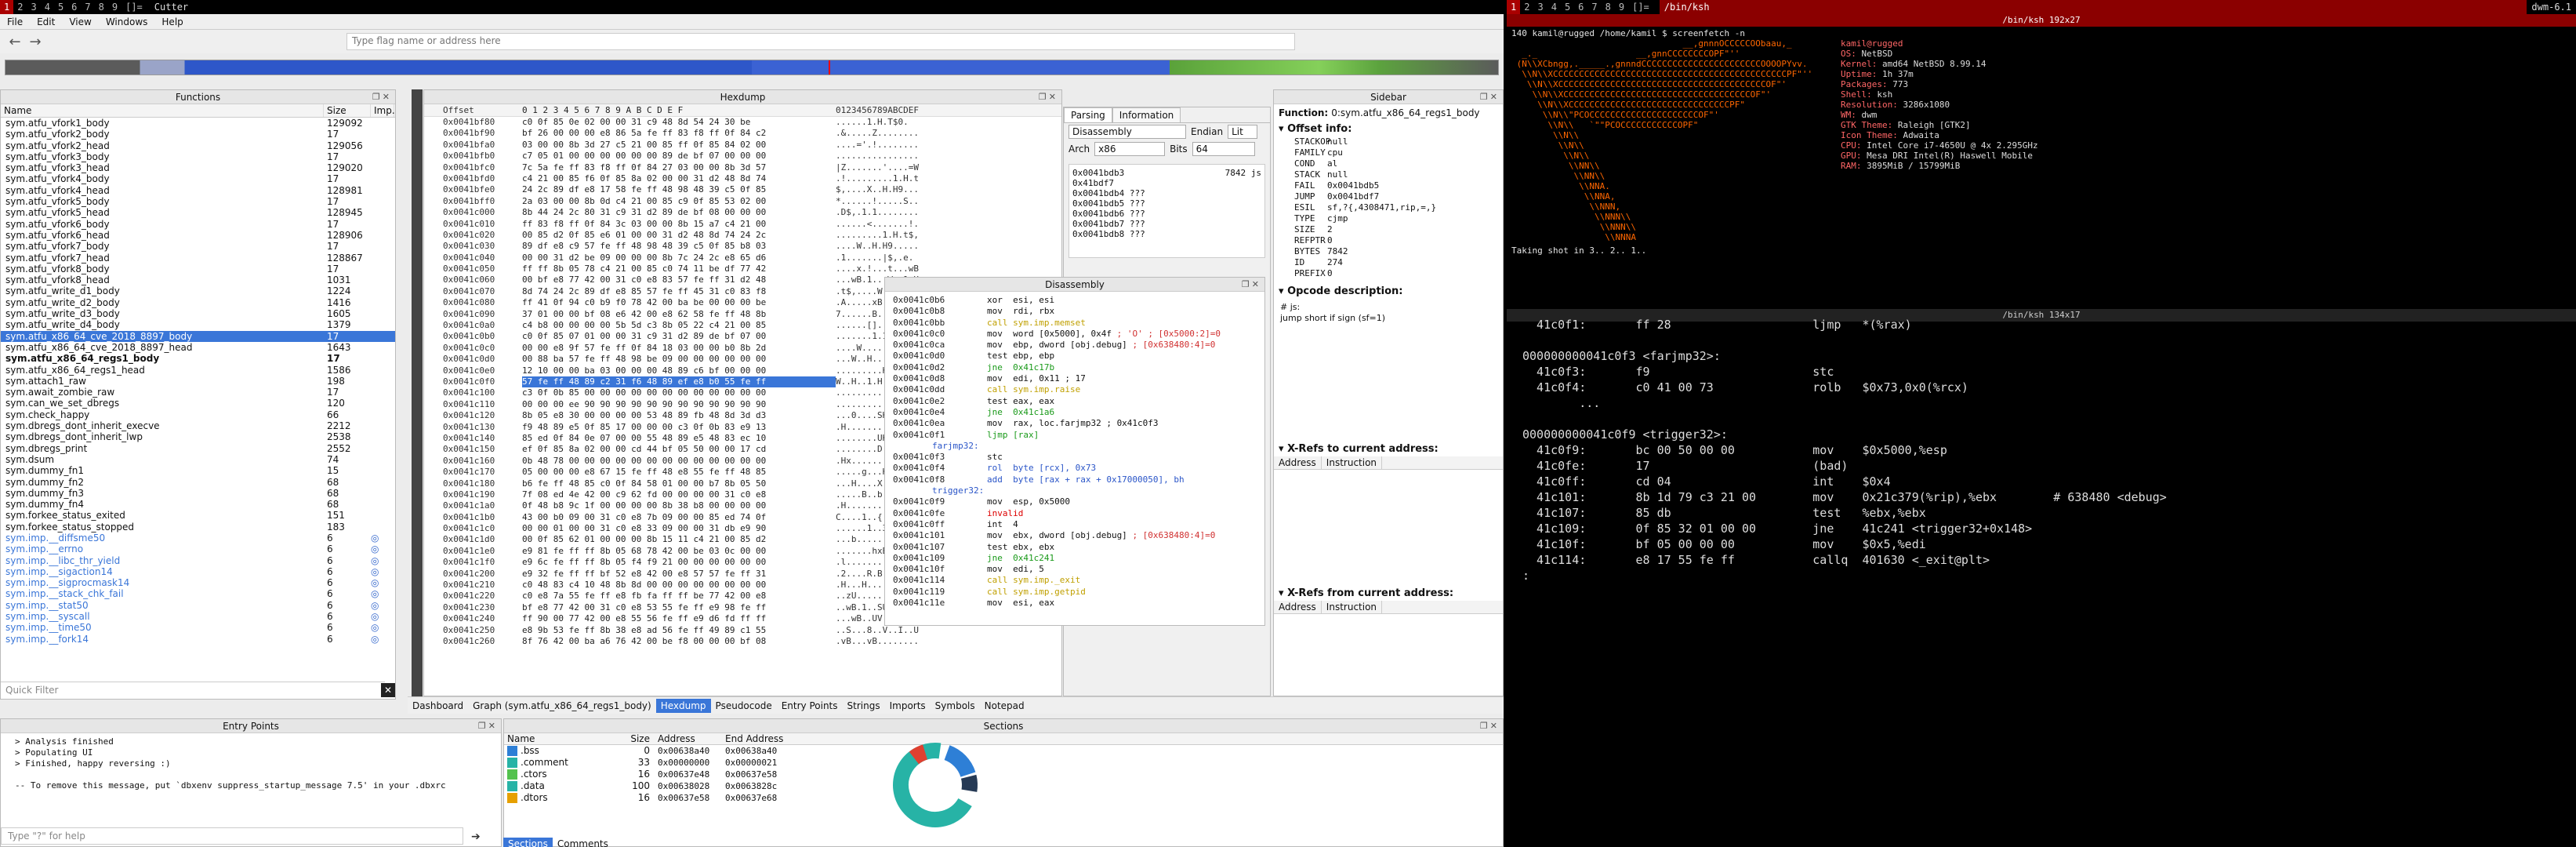 This screenshot has width=2576, height=847. Describe the element at coordinates (15, 21) in the screenshot. I see `menu-file: File` at that location.